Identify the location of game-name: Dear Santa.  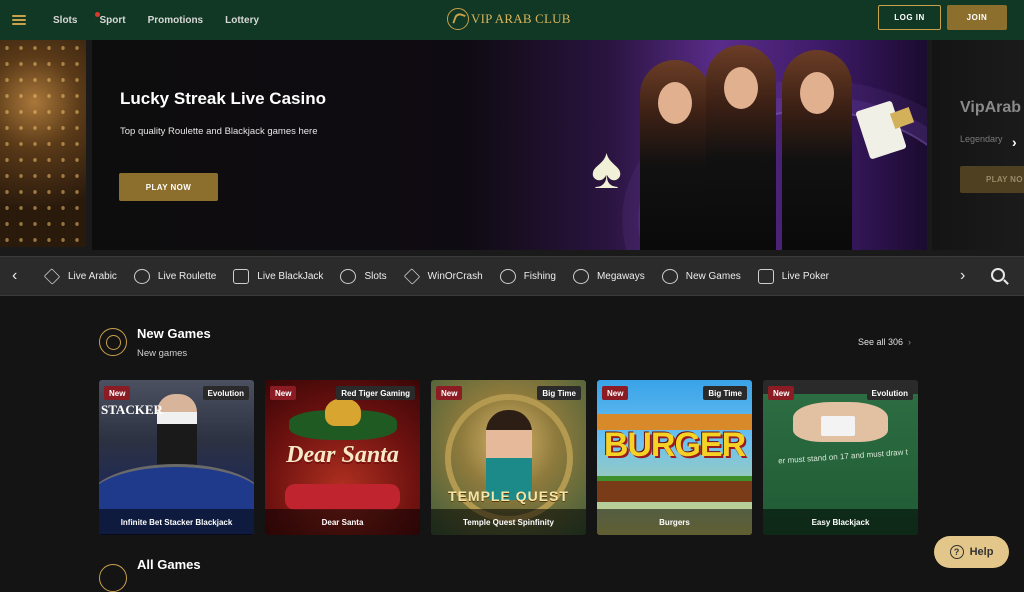
(342, 522).